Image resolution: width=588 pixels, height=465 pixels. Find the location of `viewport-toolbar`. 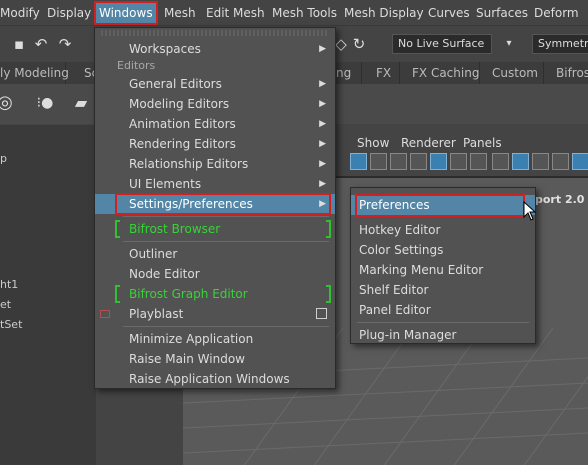

viewport-toolbar is located at coordinates (459, 162).